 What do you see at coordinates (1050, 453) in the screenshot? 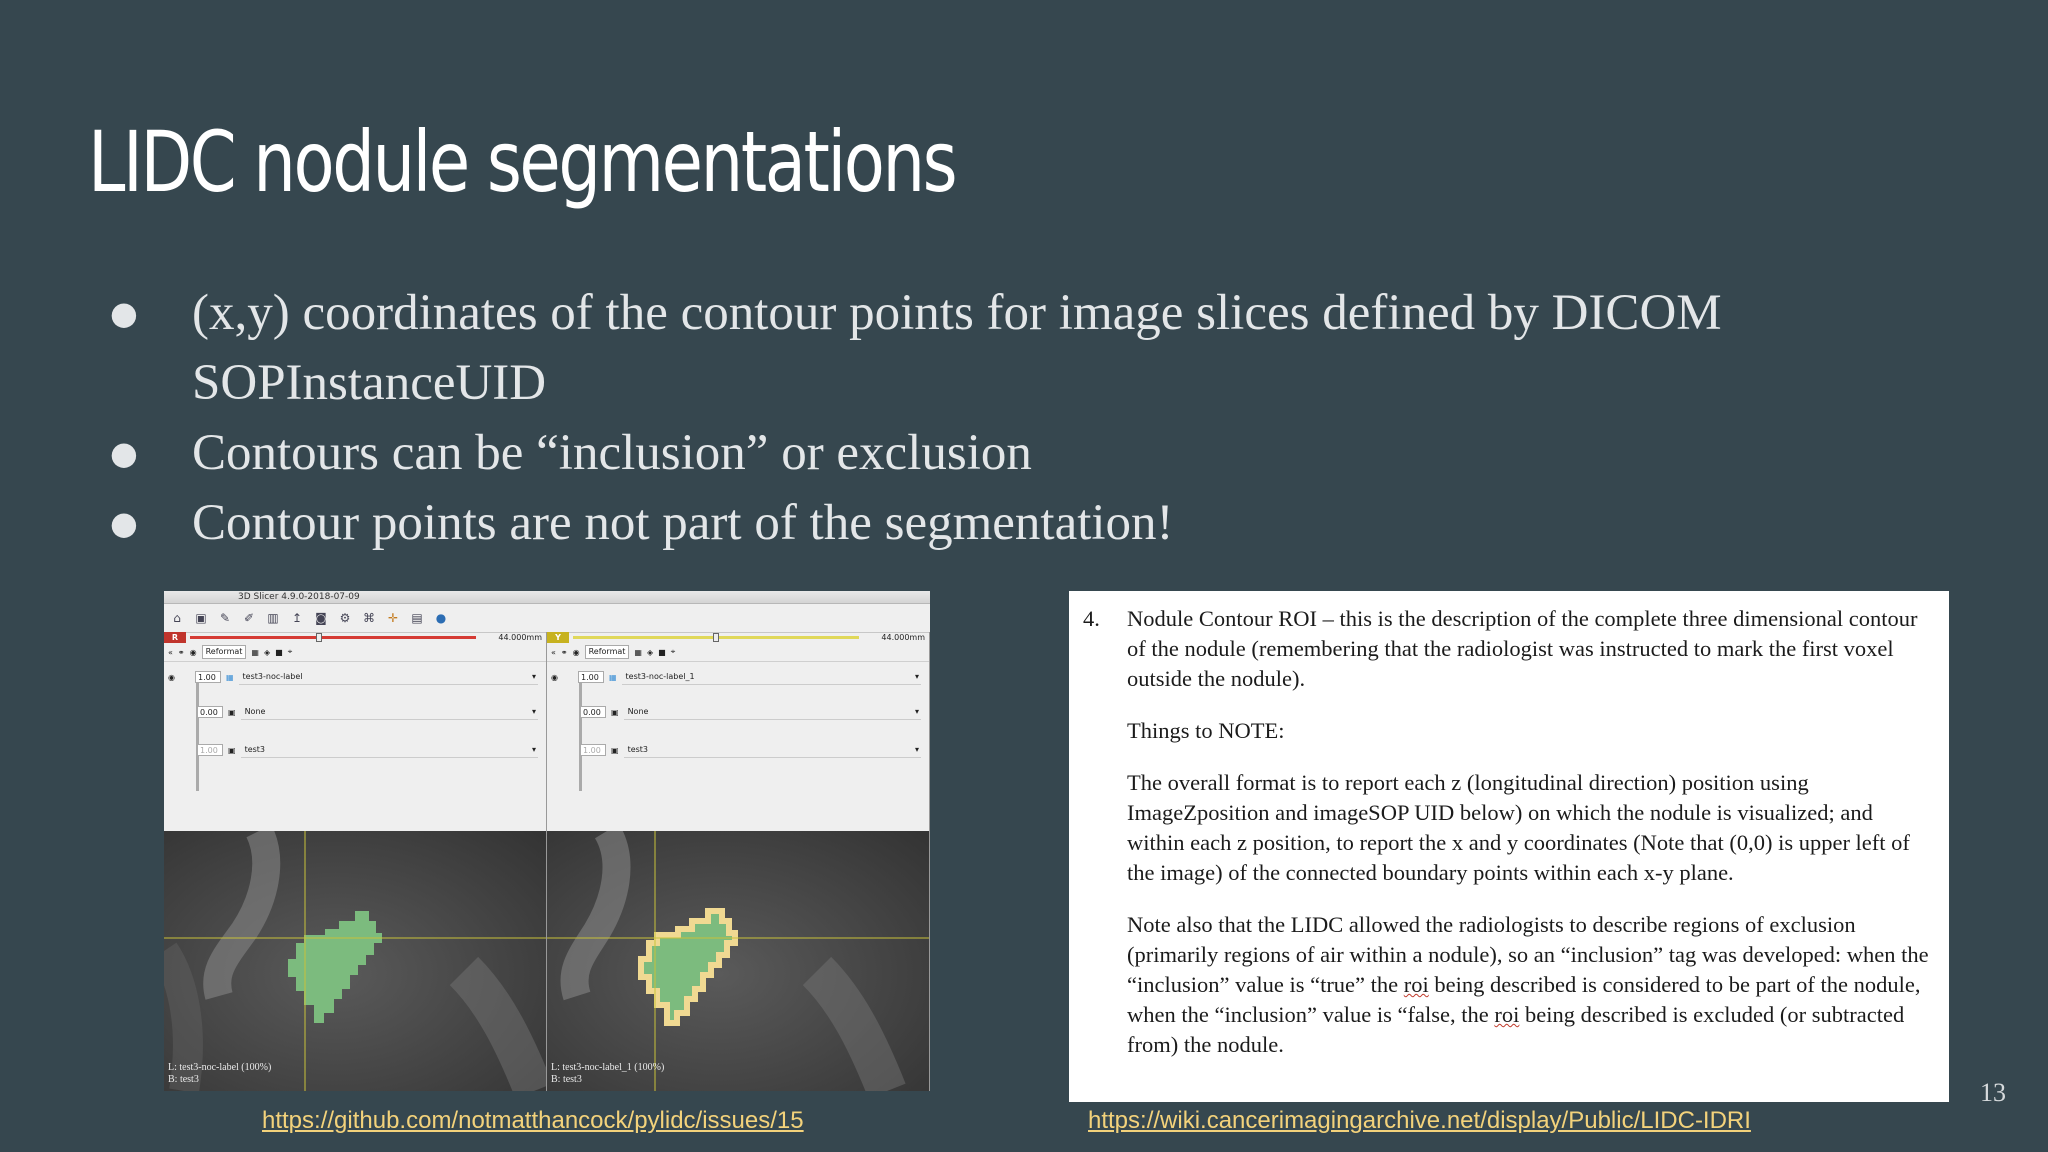
I see `bullet-item: Contours can be “inclusion” or exclusion` at bounding box center [1050, 453].